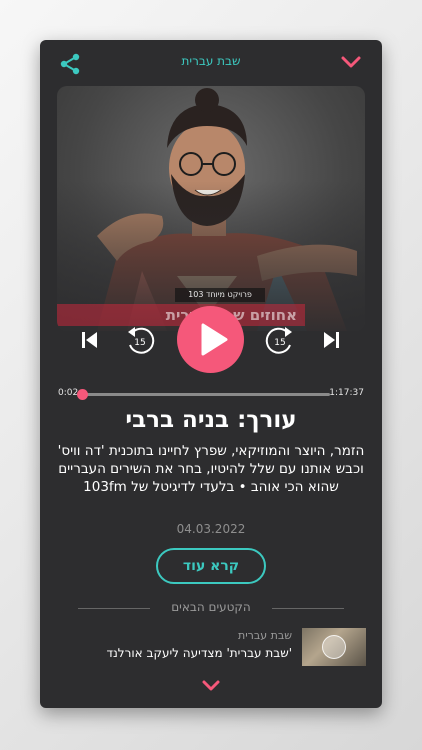  I want to click on play-button, so click(210, 339).